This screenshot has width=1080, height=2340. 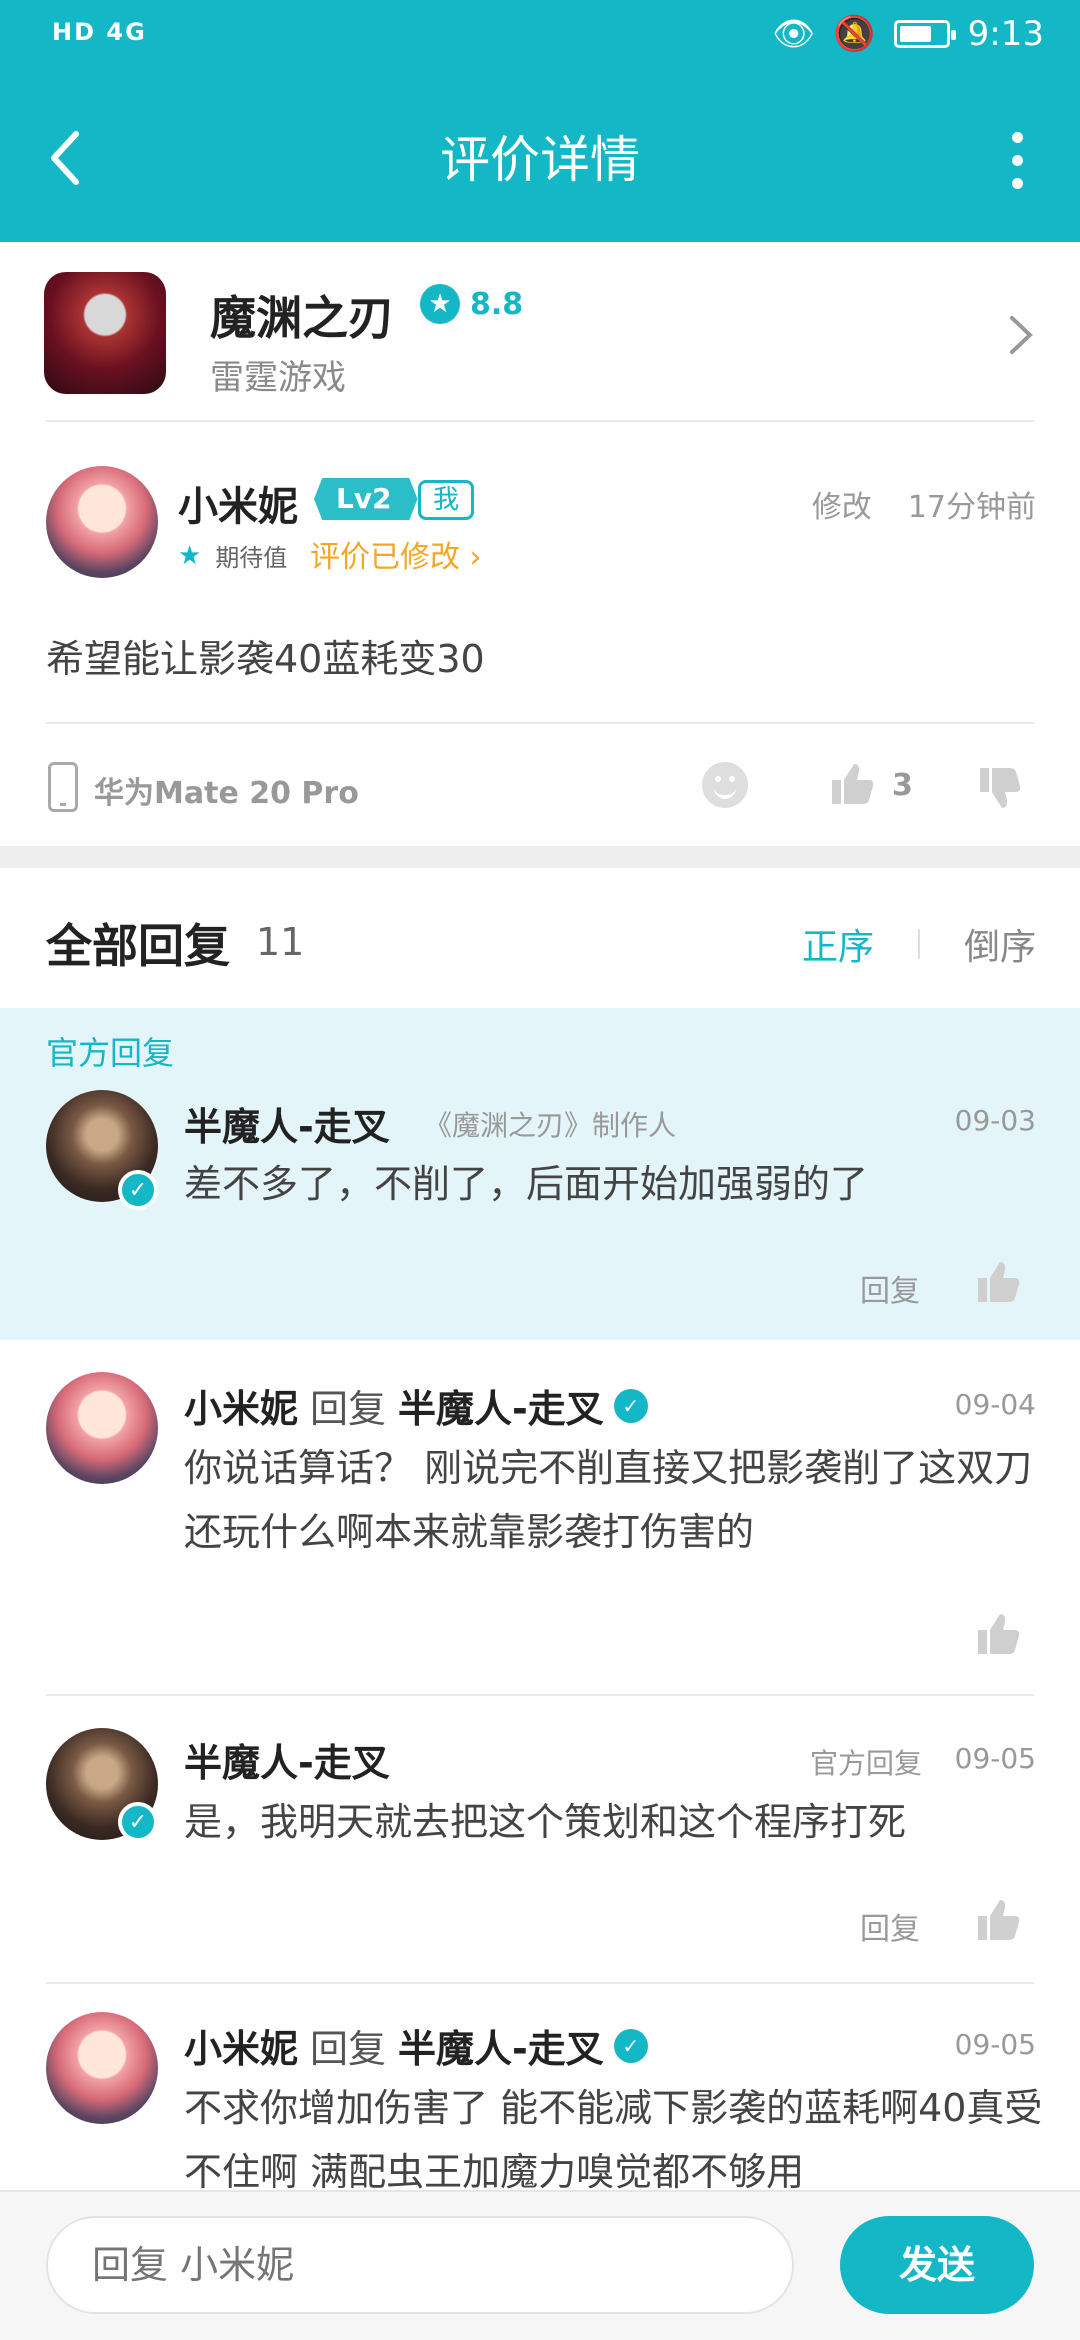 I want to click on reply-bar: 发送, so click(x=540, y=2265).